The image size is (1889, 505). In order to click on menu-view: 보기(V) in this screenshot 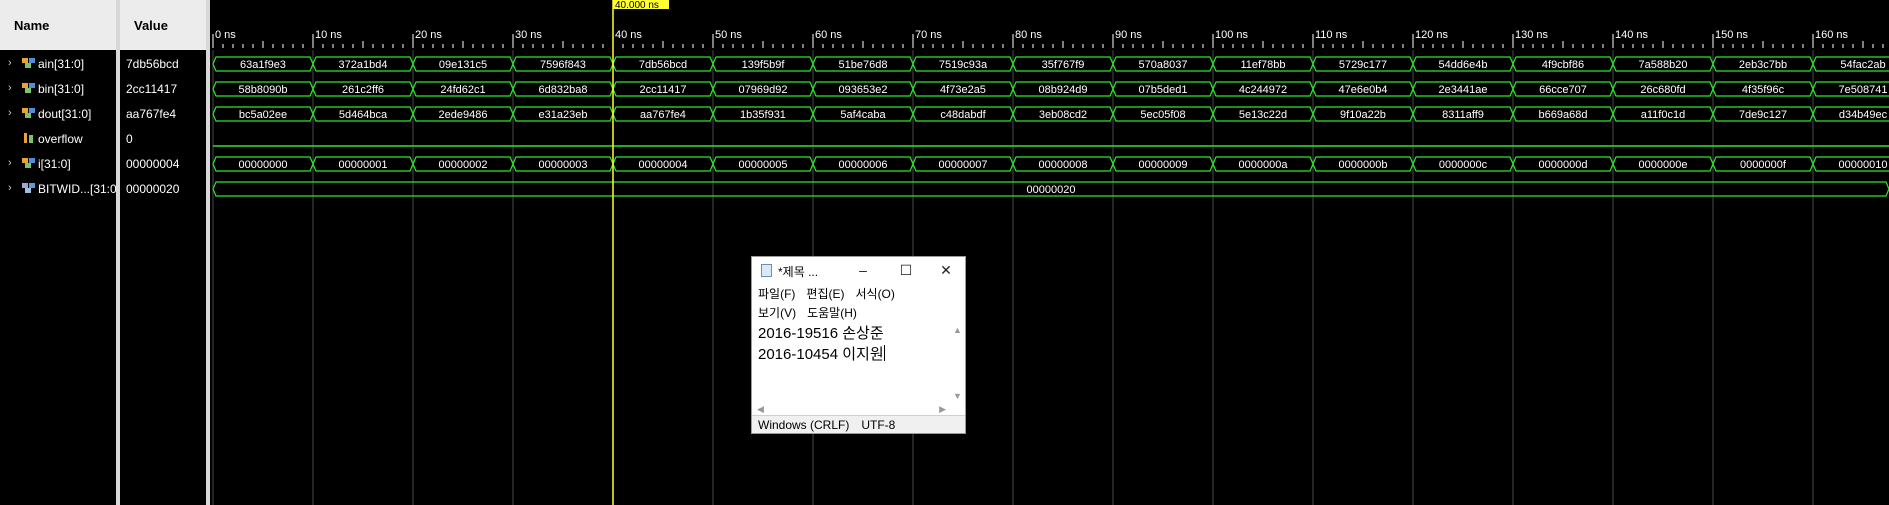, I will do `click(777, 312)`.